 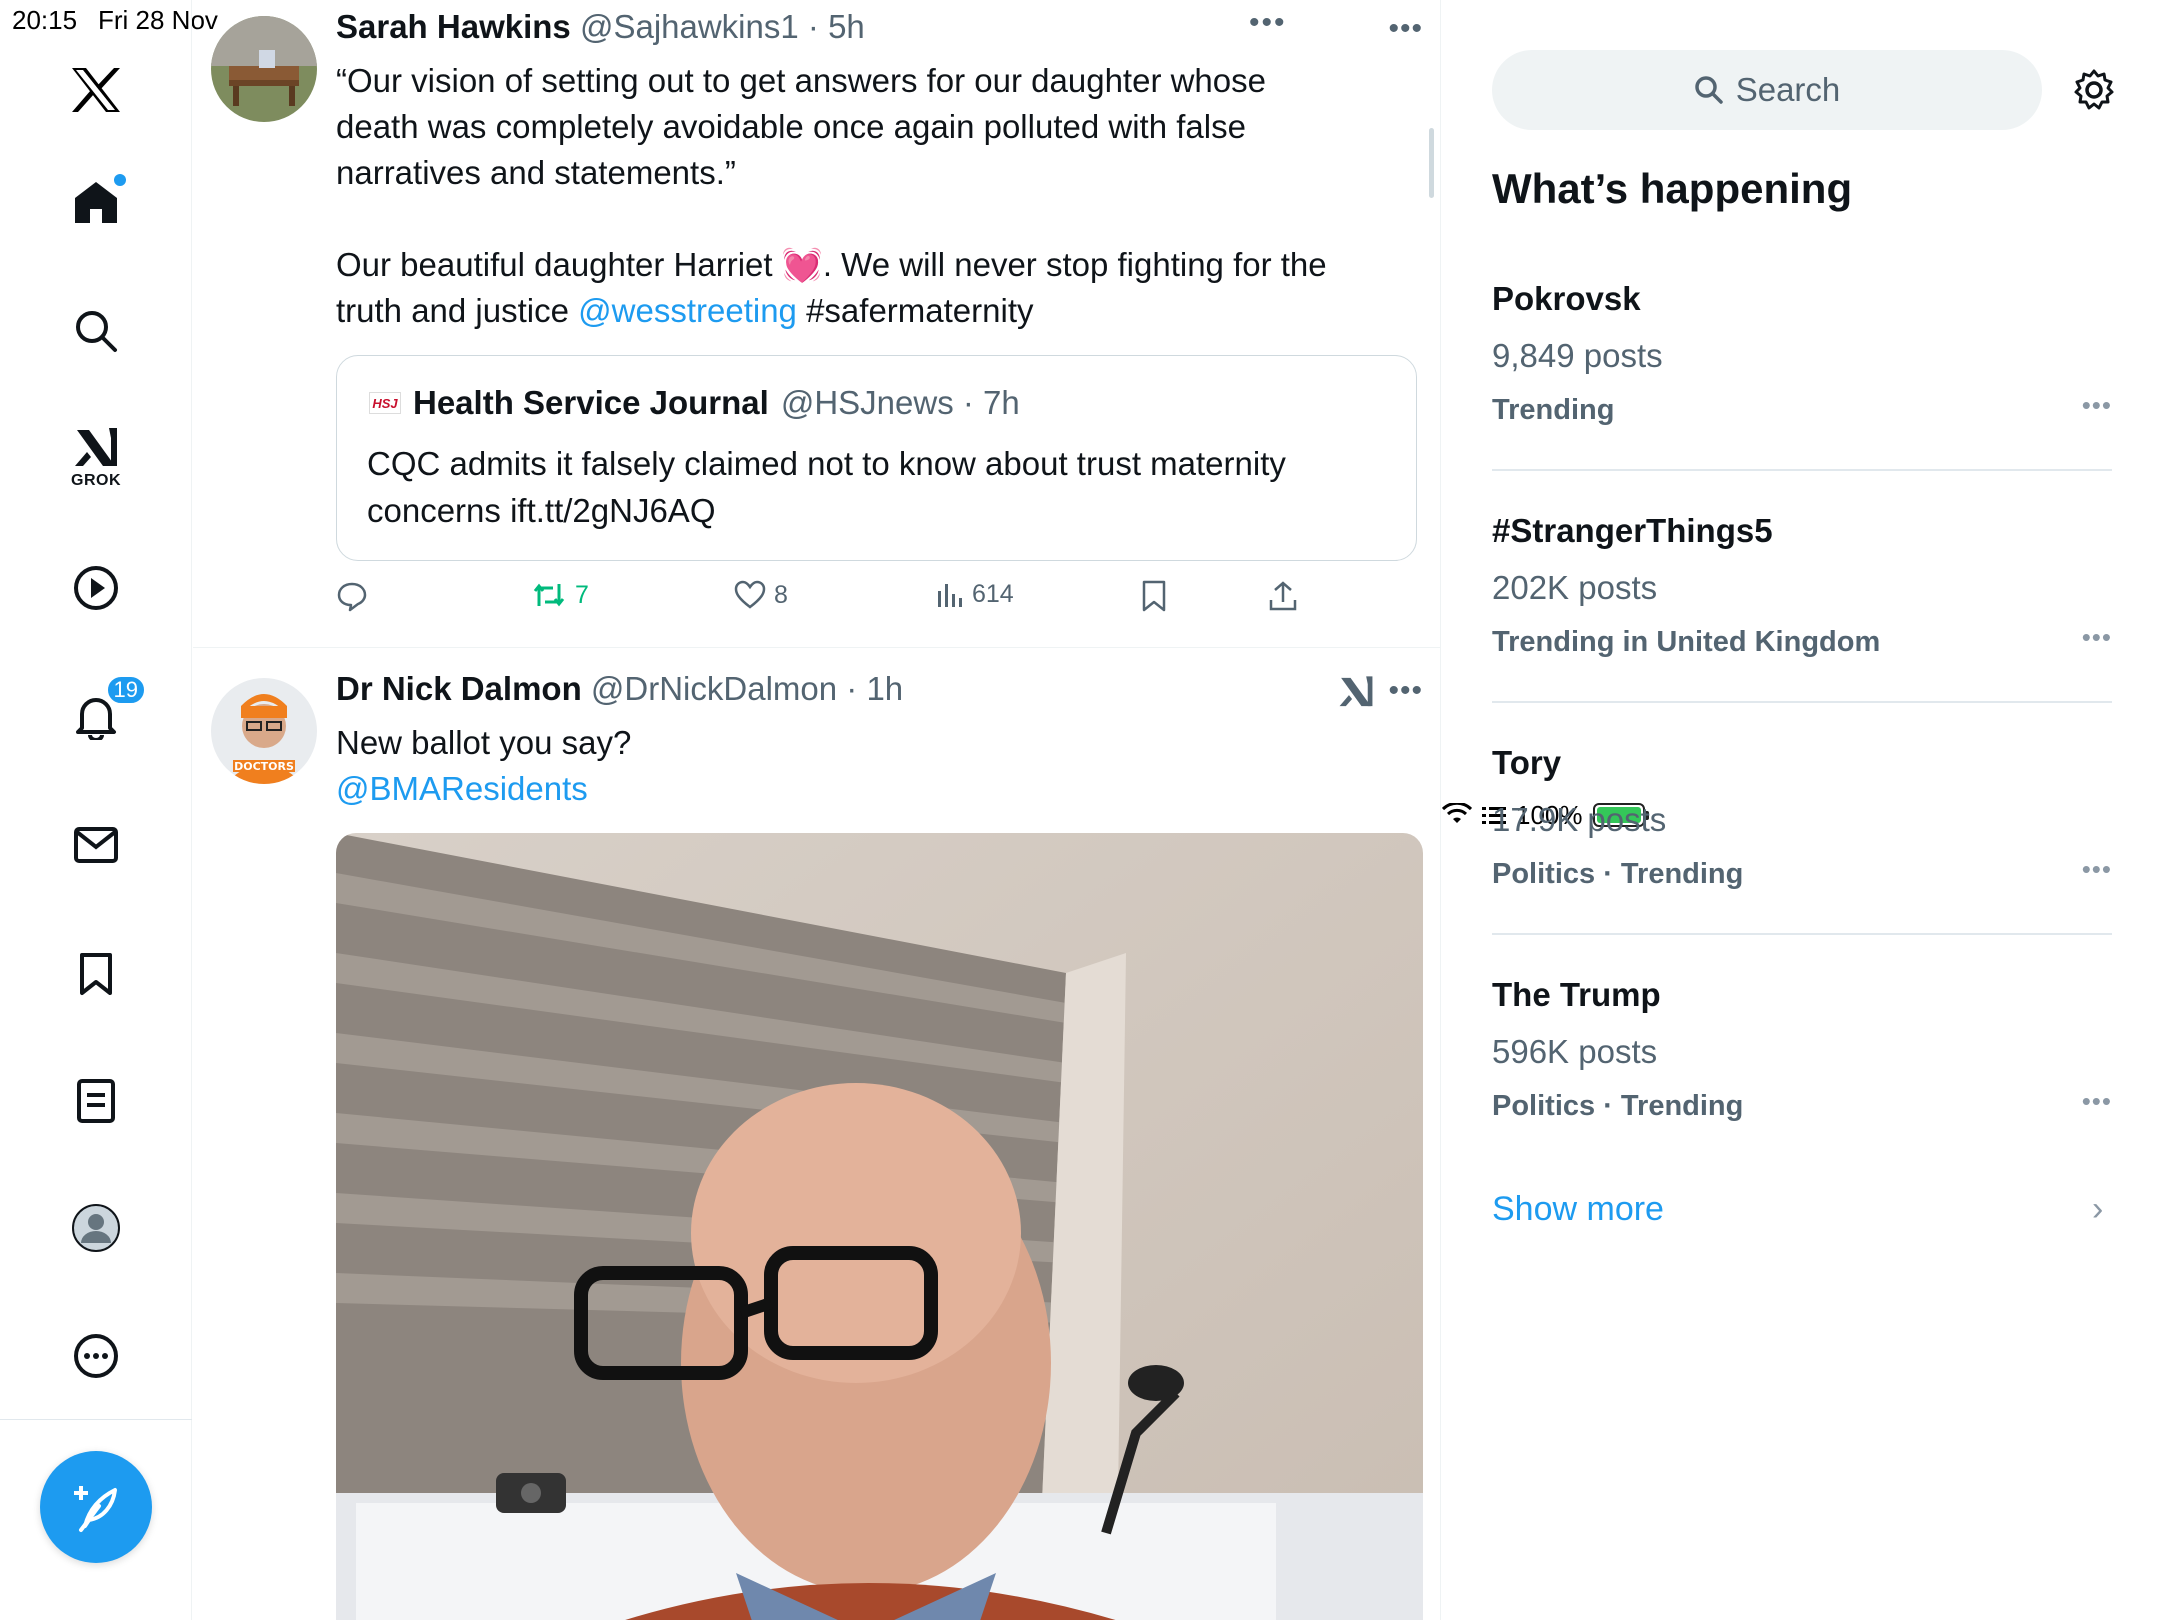 What do you see at coordinates (459, 688) in the screenshot?
I see `author-name: Dr Nick Dalmon` at bounding box center [459, 688].